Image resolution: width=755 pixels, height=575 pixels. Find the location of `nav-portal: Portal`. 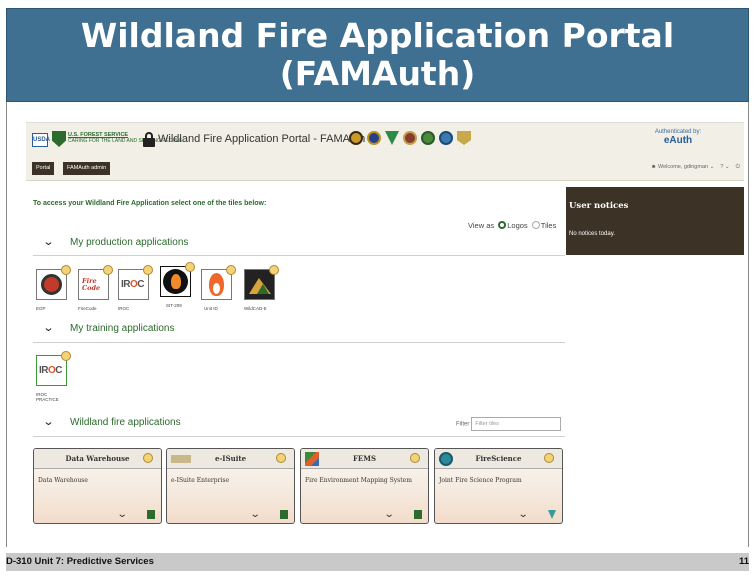

nav-portal: Portal is located at coordinates (43, 168).